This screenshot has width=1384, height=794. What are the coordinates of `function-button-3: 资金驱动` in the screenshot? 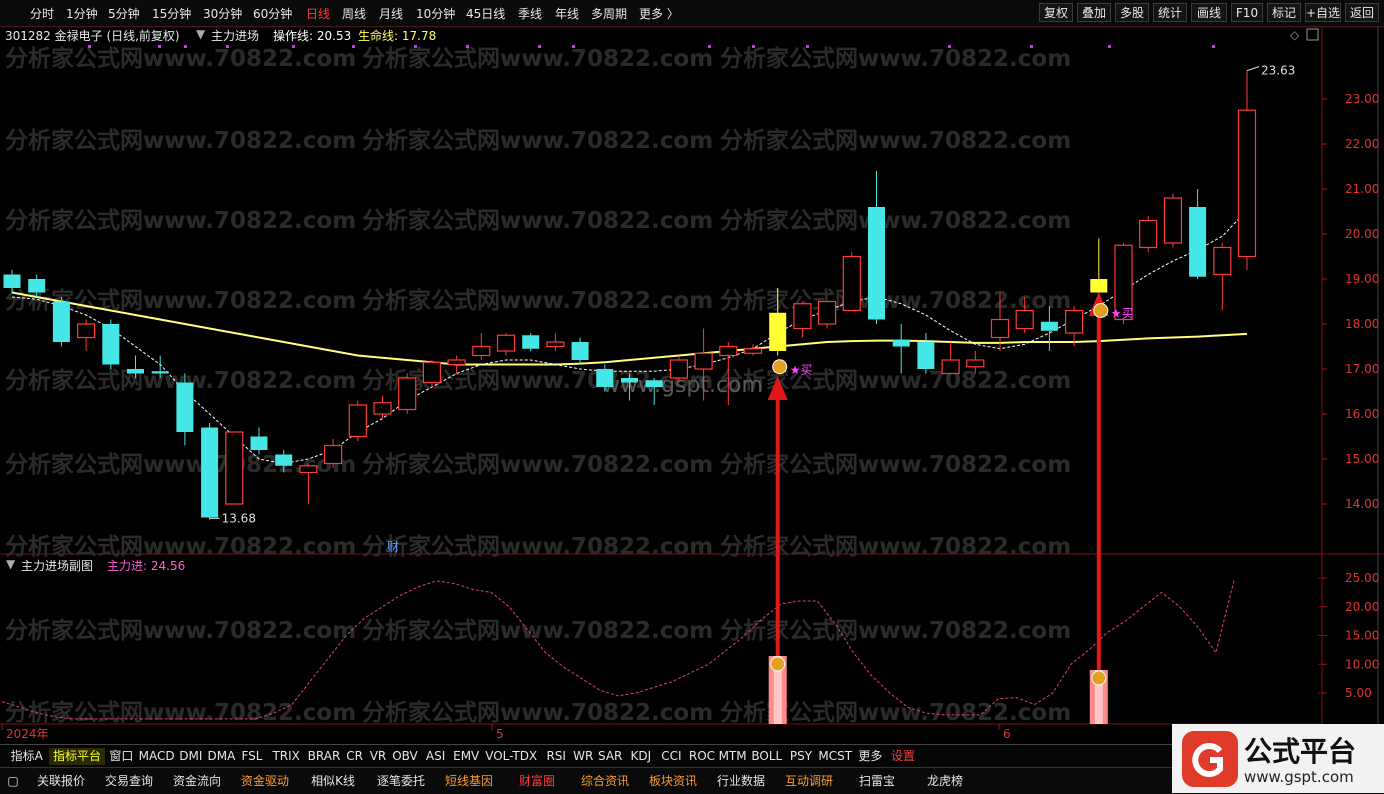 It's located at (265, 781).